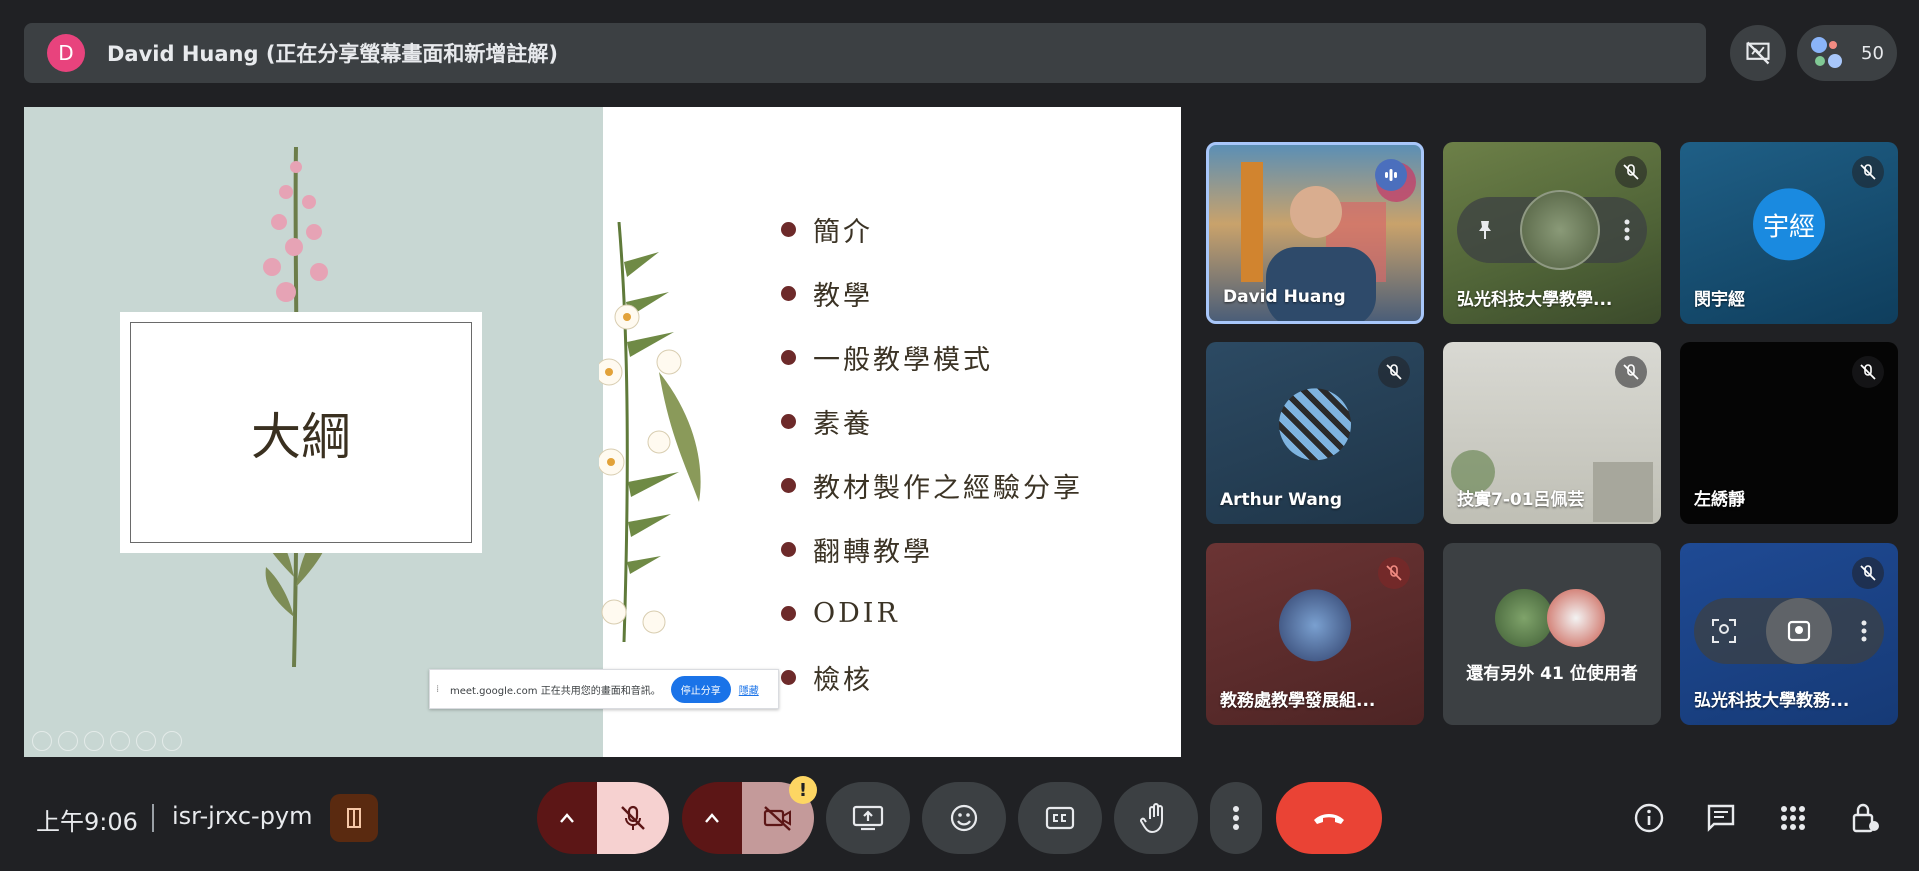  Describe the element at coordinates (438, 689) in the screenshot. I see `drag-handle-icon: ⁞` at that location.